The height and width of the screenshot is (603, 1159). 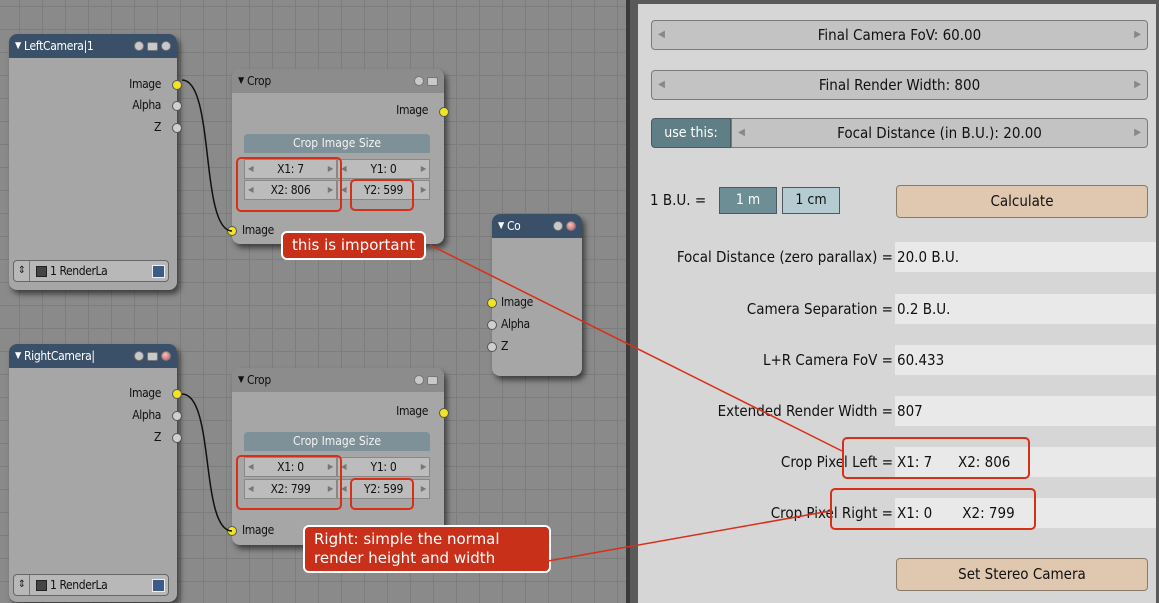 I want to click on right-camera-node-title: RightCamera|, so click(x=59, y=356).